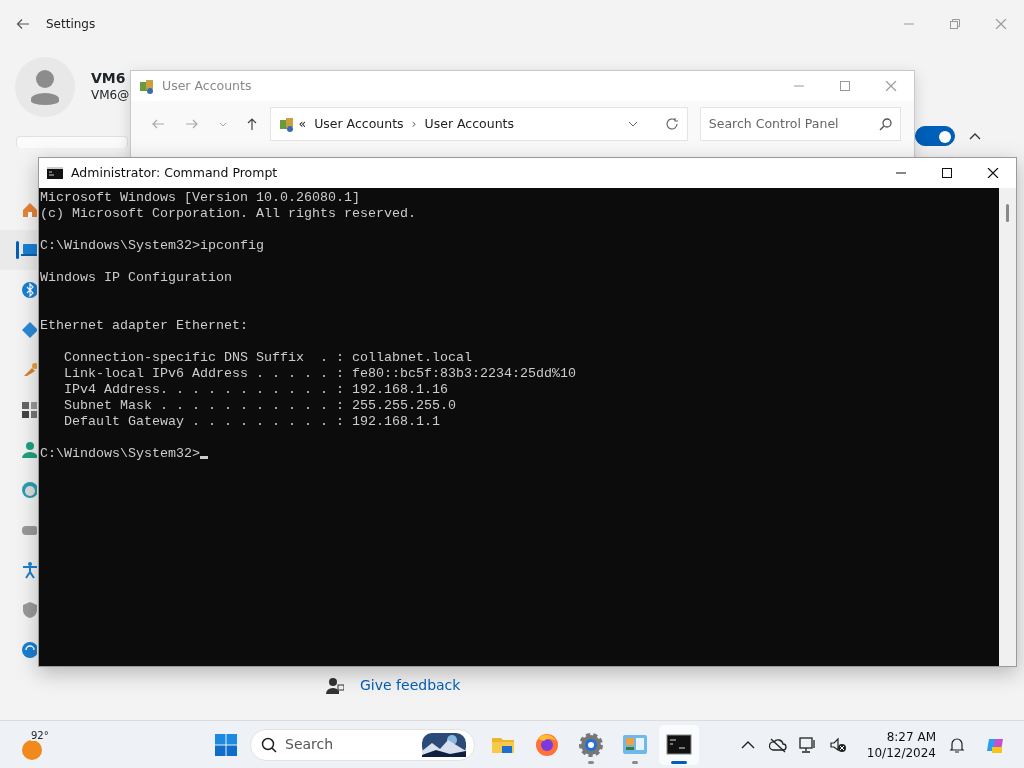 This screenshot has height=768, width=1024. I want to click on scrollbar, so click(1007, 427).